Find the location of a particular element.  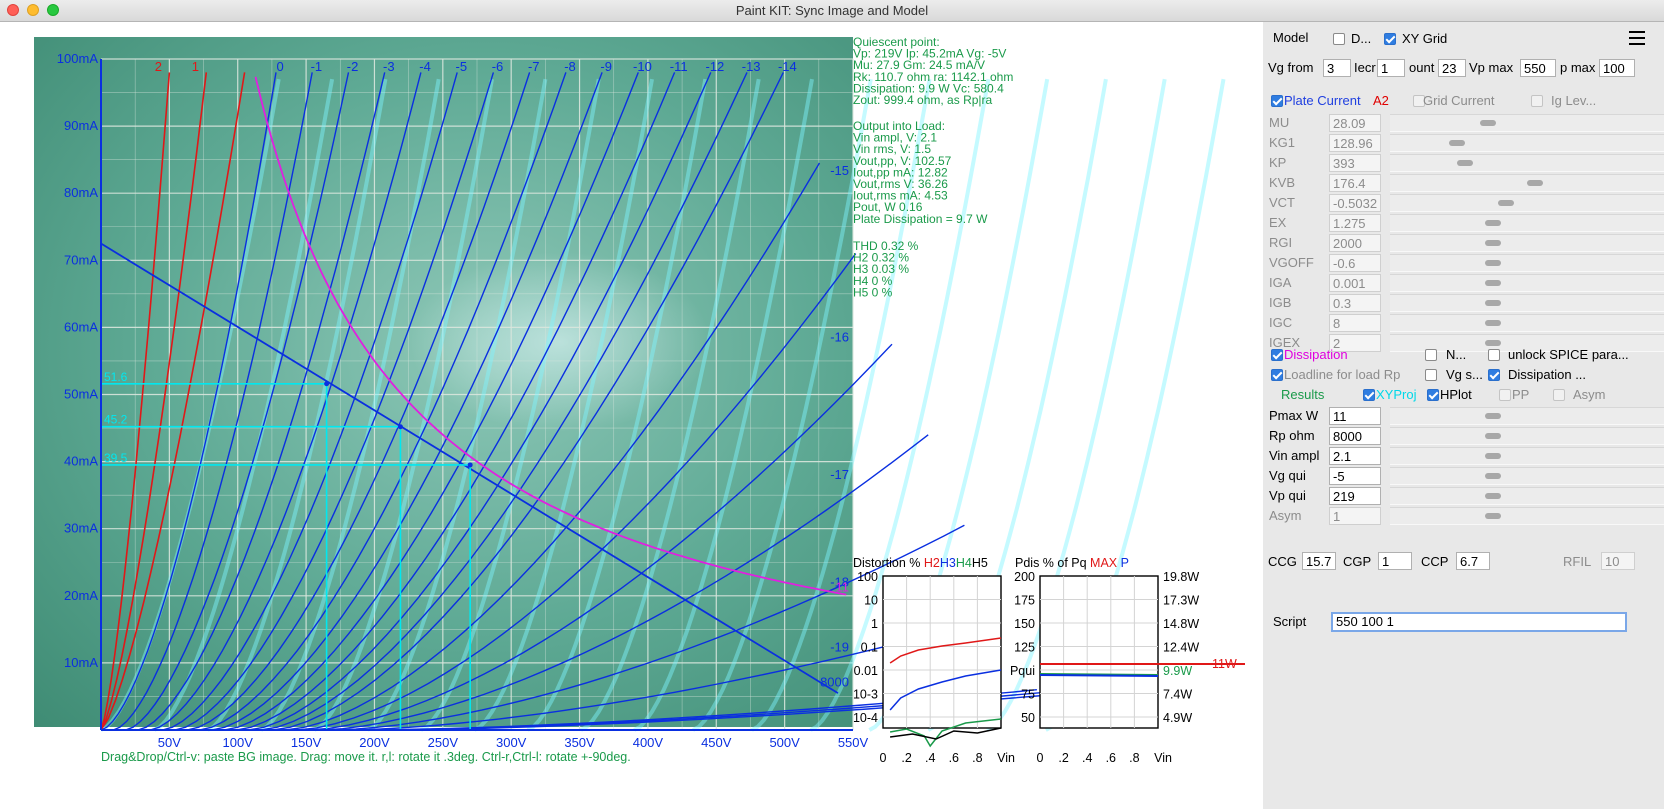

vg-step-checkbox is located at coordinates (1431, 375).